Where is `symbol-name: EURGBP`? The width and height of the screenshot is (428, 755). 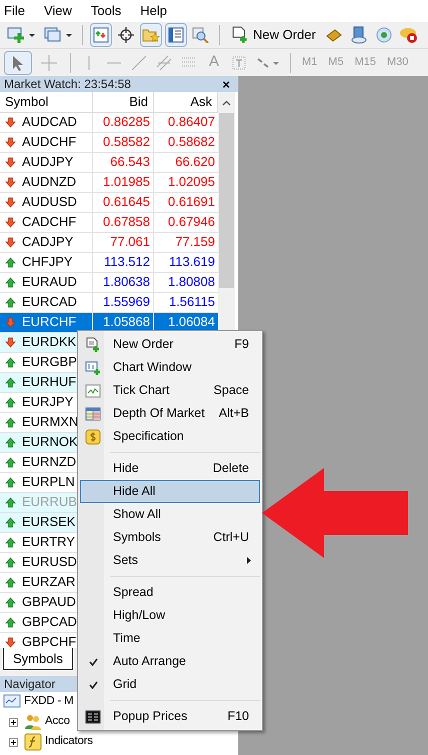
symbol-name: EURGBP is located at coordinates (49, 362).